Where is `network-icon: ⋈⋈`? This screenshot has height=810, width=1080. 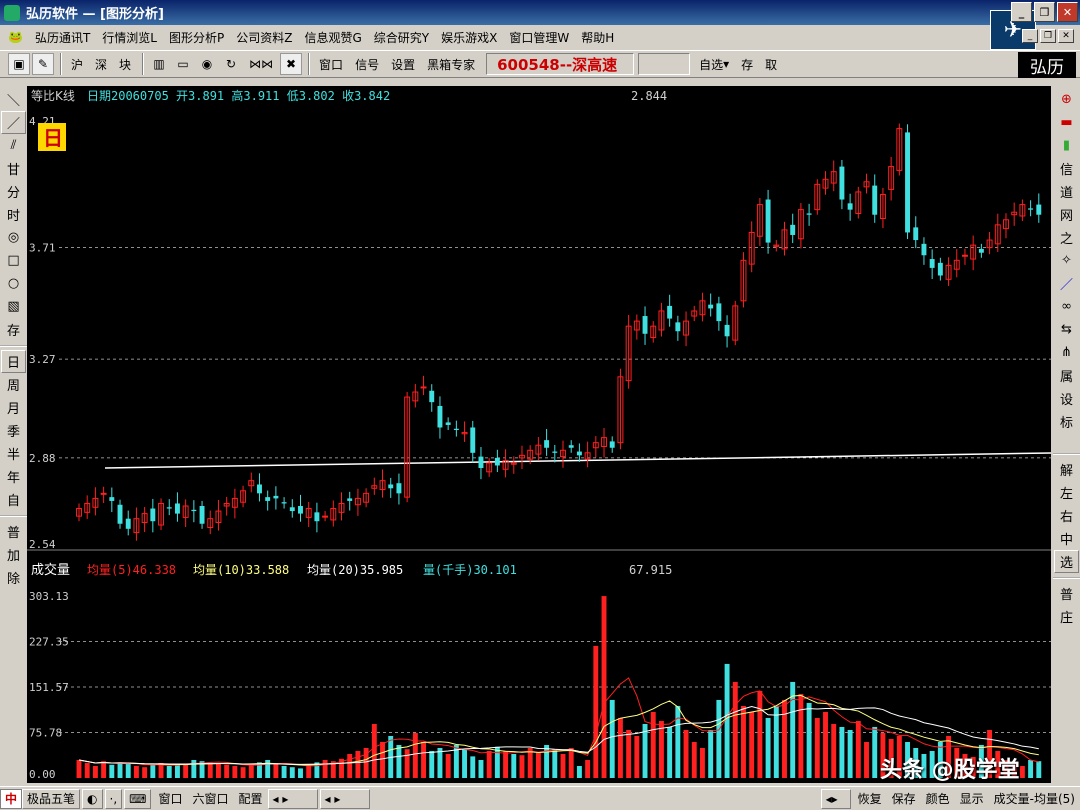 network-icon: ⋈⋈ is located at coordinates (261, 64).